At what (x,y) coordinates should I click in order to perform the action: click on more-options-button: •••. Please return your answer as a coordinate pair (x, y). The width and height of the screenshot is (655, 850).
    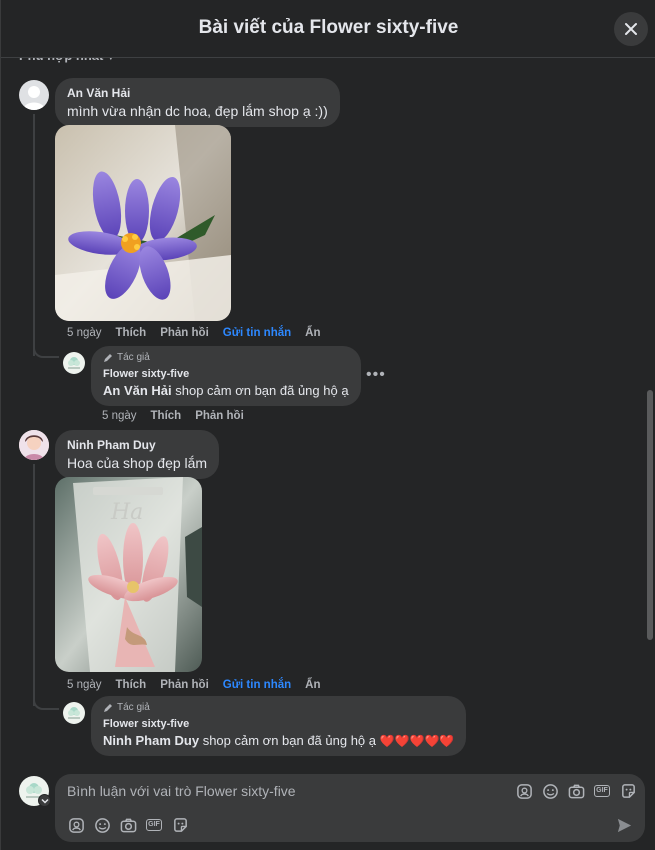
    Looking at the image, I should click on (376, 375).